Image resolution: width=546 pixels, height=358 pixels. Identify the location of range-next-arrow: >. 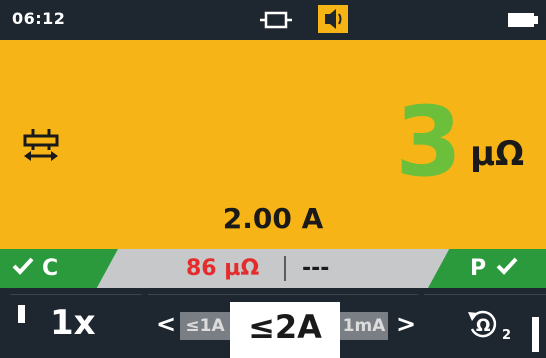
(406, 324).